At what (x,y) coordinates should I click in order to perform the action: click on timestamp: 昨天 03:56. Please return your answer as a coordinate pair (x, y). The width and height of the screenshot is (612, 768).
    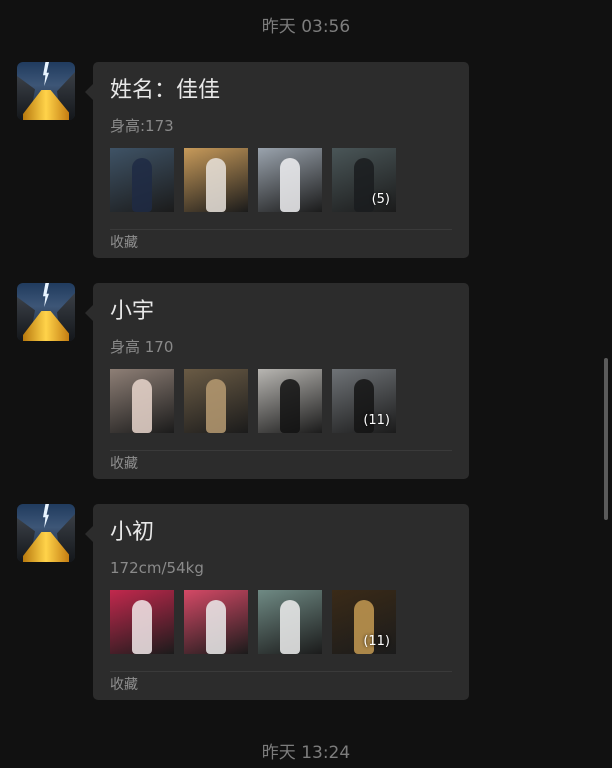
    Looking at the image, I should click on (306, 27).